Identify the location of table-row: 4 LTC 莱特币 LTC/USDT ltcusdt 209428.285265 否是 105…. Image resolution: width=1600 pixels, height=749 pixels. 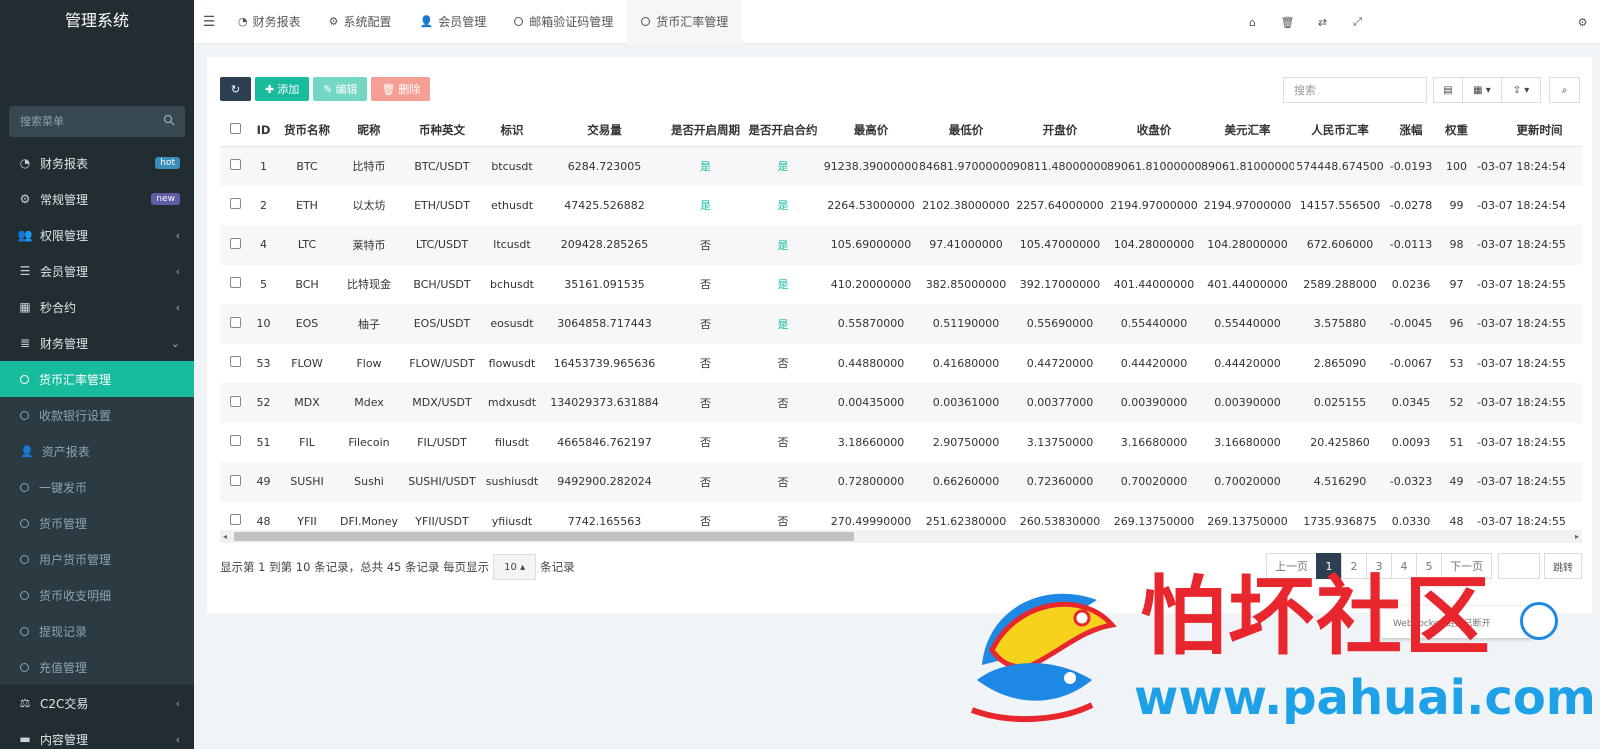
(901, 245).